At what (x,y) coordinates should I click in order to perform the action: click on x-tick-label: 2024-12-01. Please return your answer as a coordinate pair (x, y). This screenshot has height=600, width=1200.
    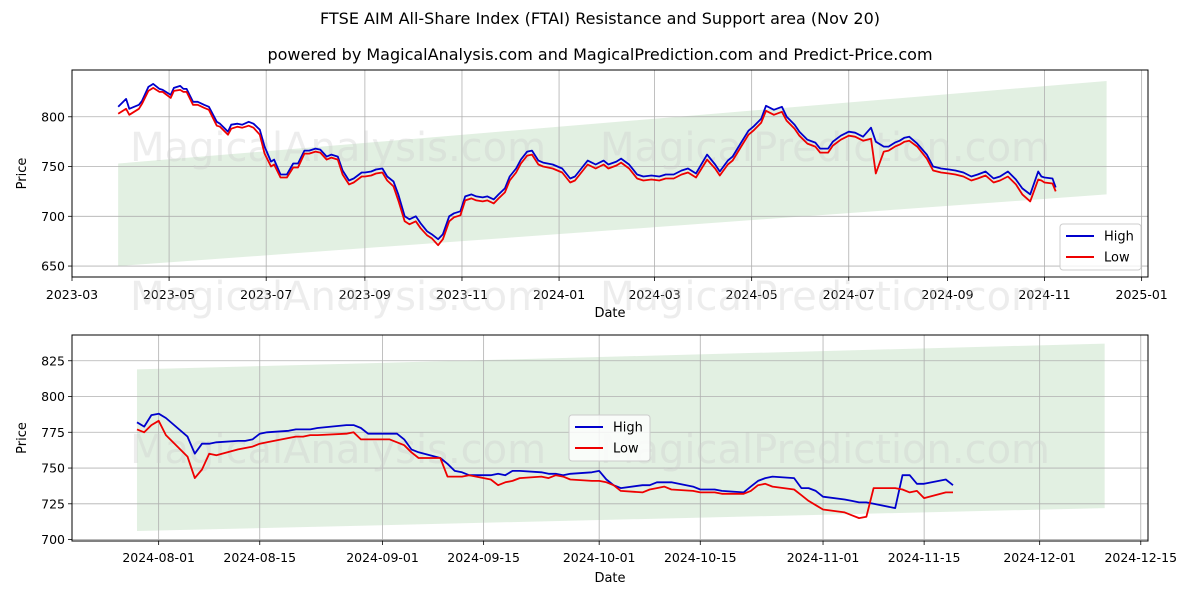
    Looking at the image, I should click on (1039, 557).